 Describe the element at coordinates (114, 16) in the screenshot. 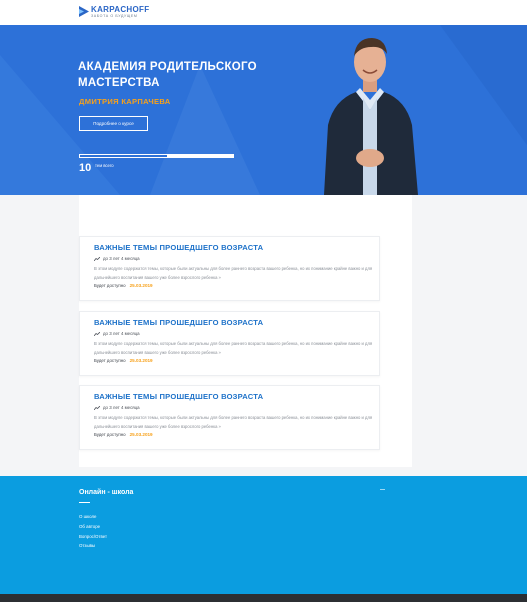

I see `logo-tagline: ЗАБОТА О БУДУЩЕМ` at that location.